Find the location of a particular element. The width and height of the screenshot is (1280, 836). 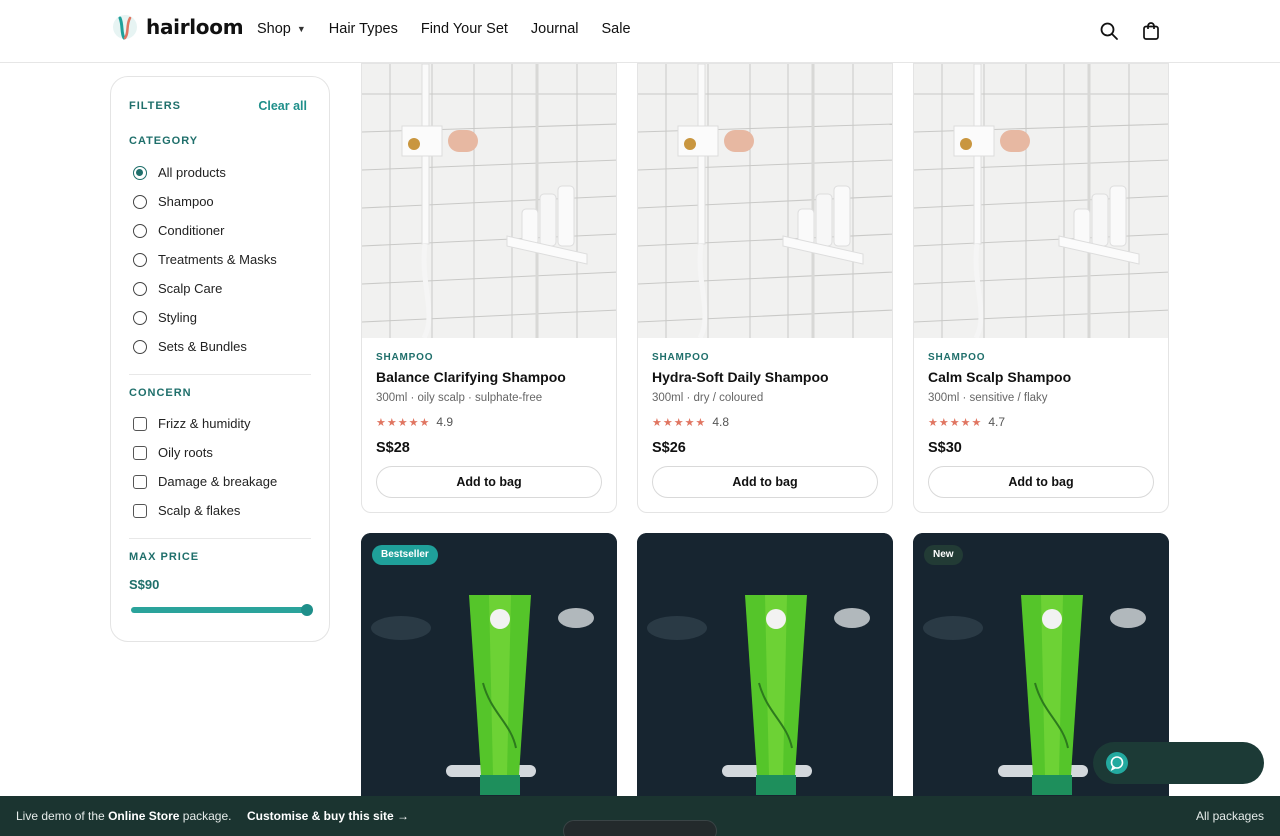

customise-buy-link: Customise & buy this site → is located at coordinates (328, 816).